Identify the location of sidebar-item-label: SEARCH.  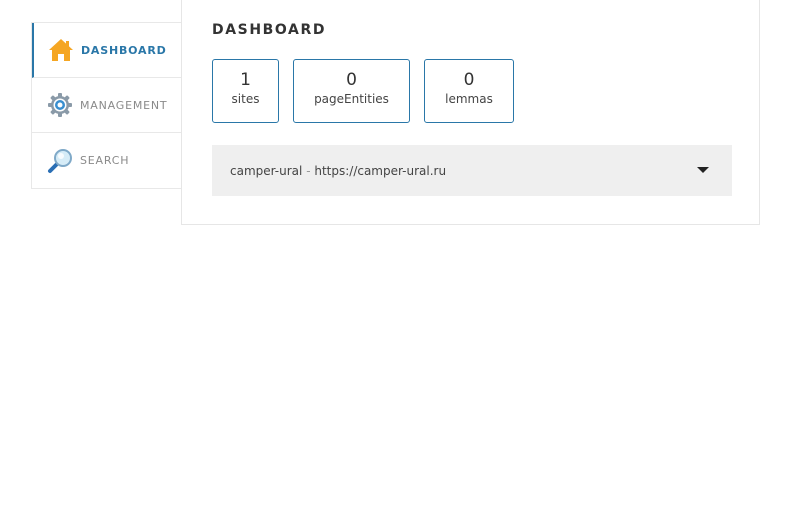
(105, 160).